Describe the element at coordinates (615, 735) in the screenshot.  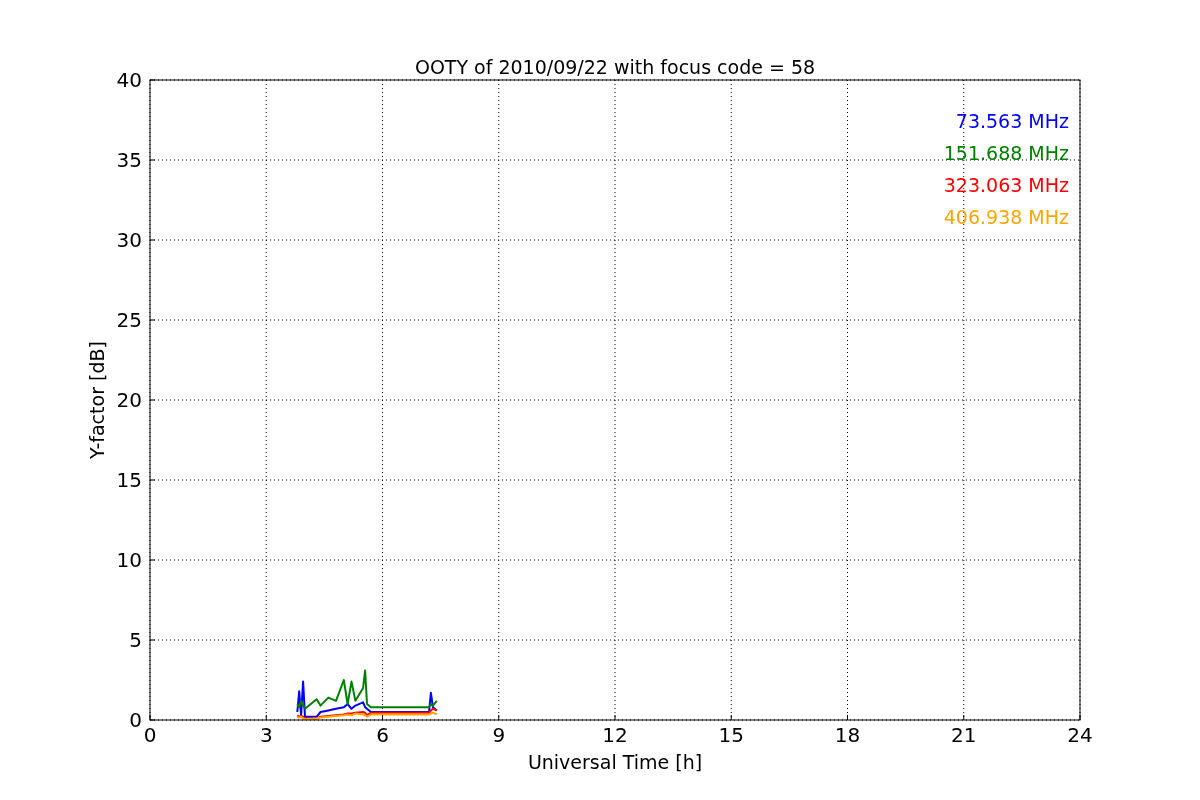
I see `x-tick-label: 12` at that location.